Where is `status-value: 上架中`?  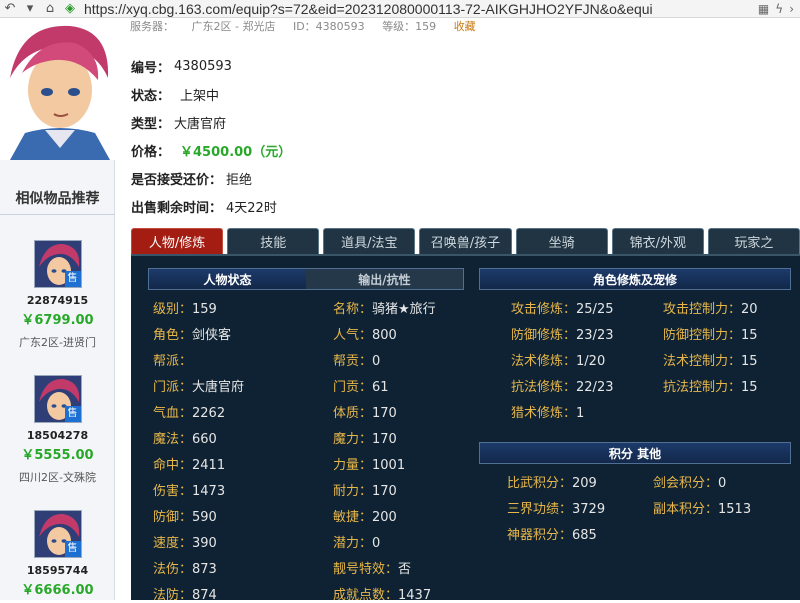 status-value: 上架中 is located at coordinates (200, 96).